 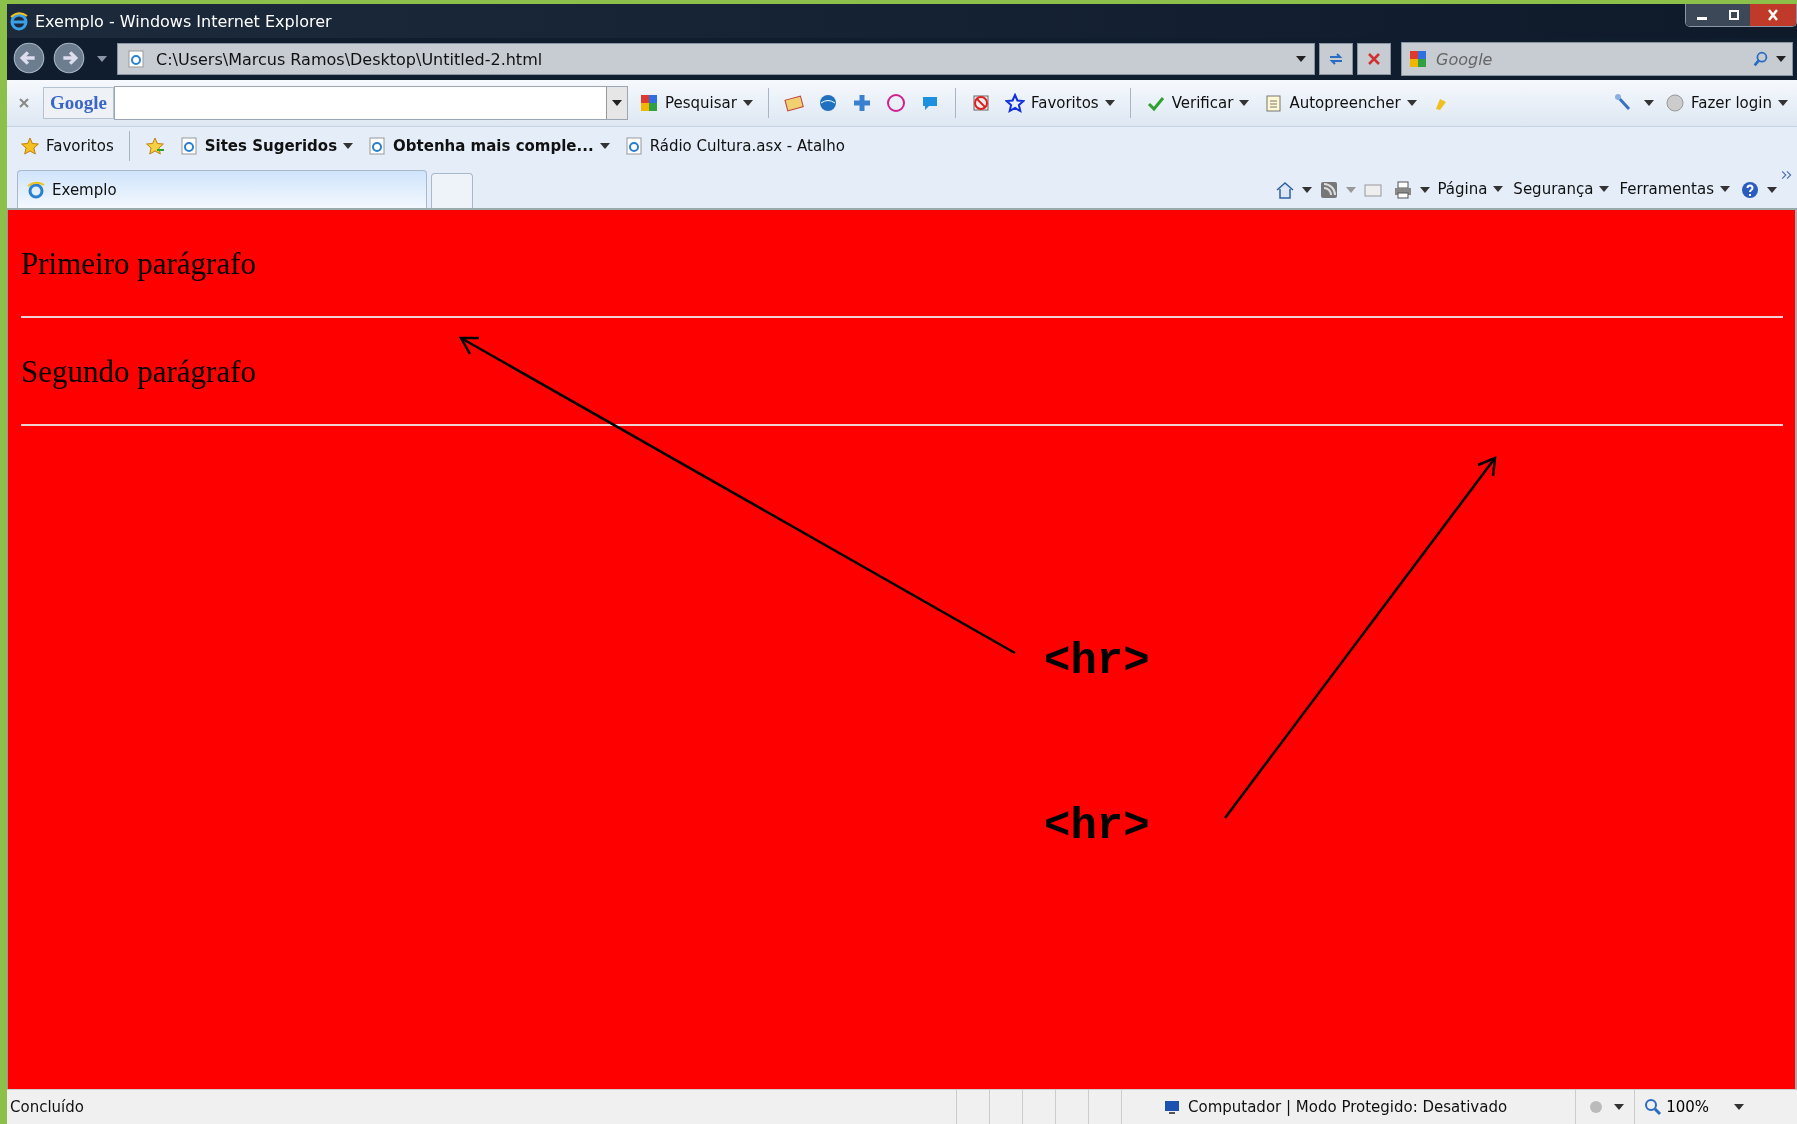 I want to click on circle-icon, so click(x=1674, y=103).